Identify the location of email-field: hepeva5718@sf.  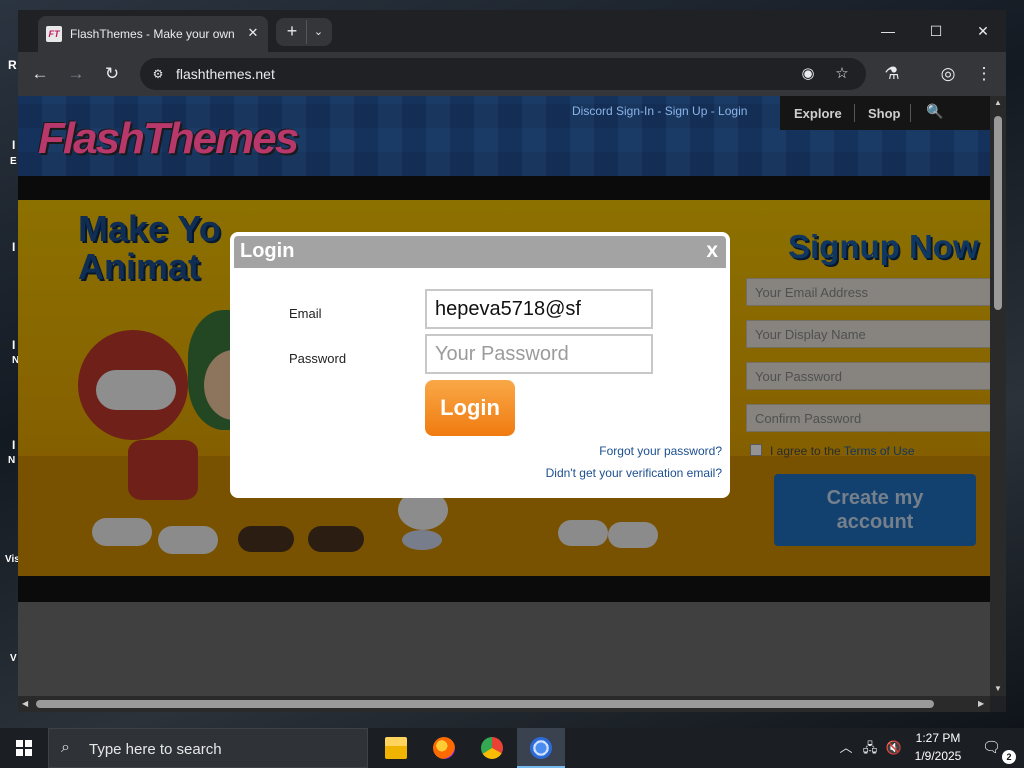
(539, 309).